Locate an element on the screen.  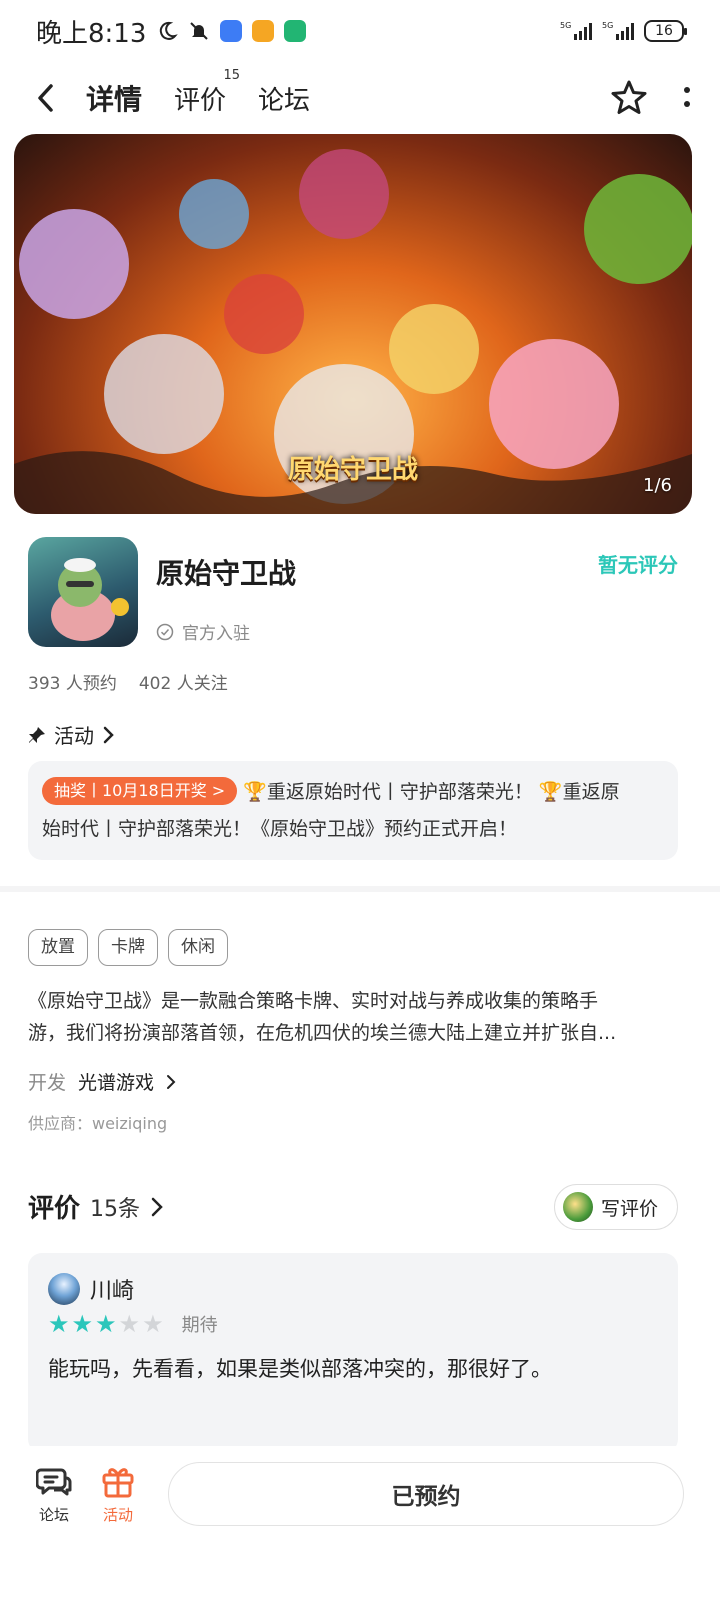
genre-tags: 放置 卡牌 休闲 is located at coordinates (128, 947).